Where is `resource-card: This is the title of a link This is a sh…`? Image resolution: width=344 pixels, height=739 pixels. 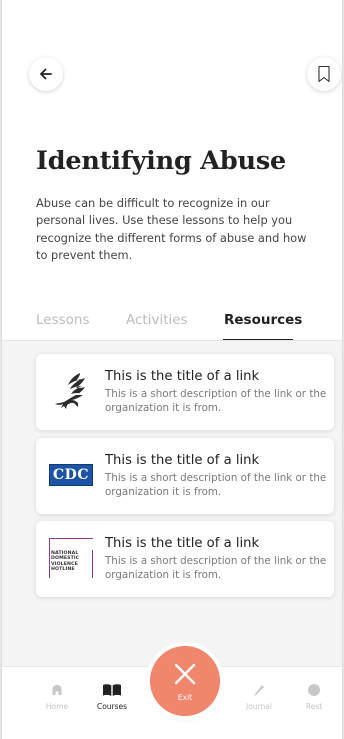
resource-card: This is the title of a link This is a sh… is located at coordinates (185, 392).